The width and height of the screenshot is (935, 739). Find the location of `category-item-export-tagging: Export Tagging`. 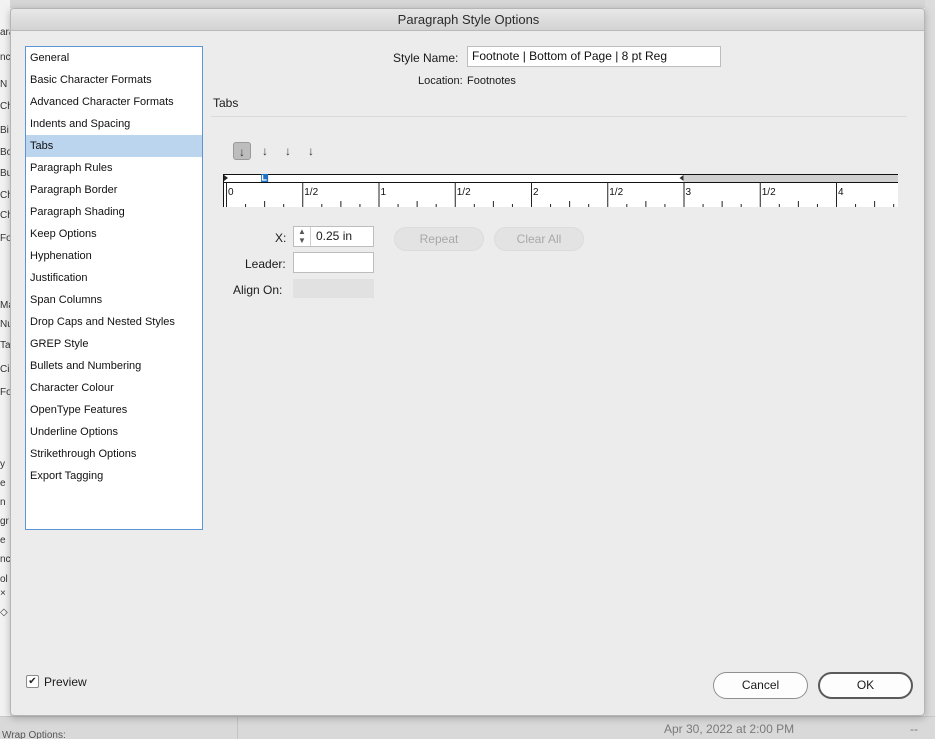

category-item-export-tagging: Export Tagging is located at coordinates (114, 476).